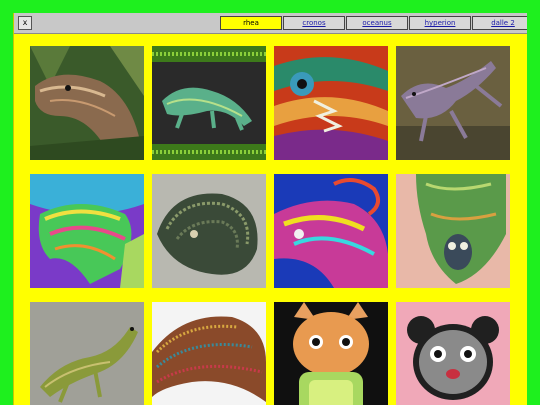 The height and width of the screenshot is (405, 540). What do you see at coordinates (251, 23) in the screenshot?
I see `tab-rhea: rhea` at bounding box center [251, 23].